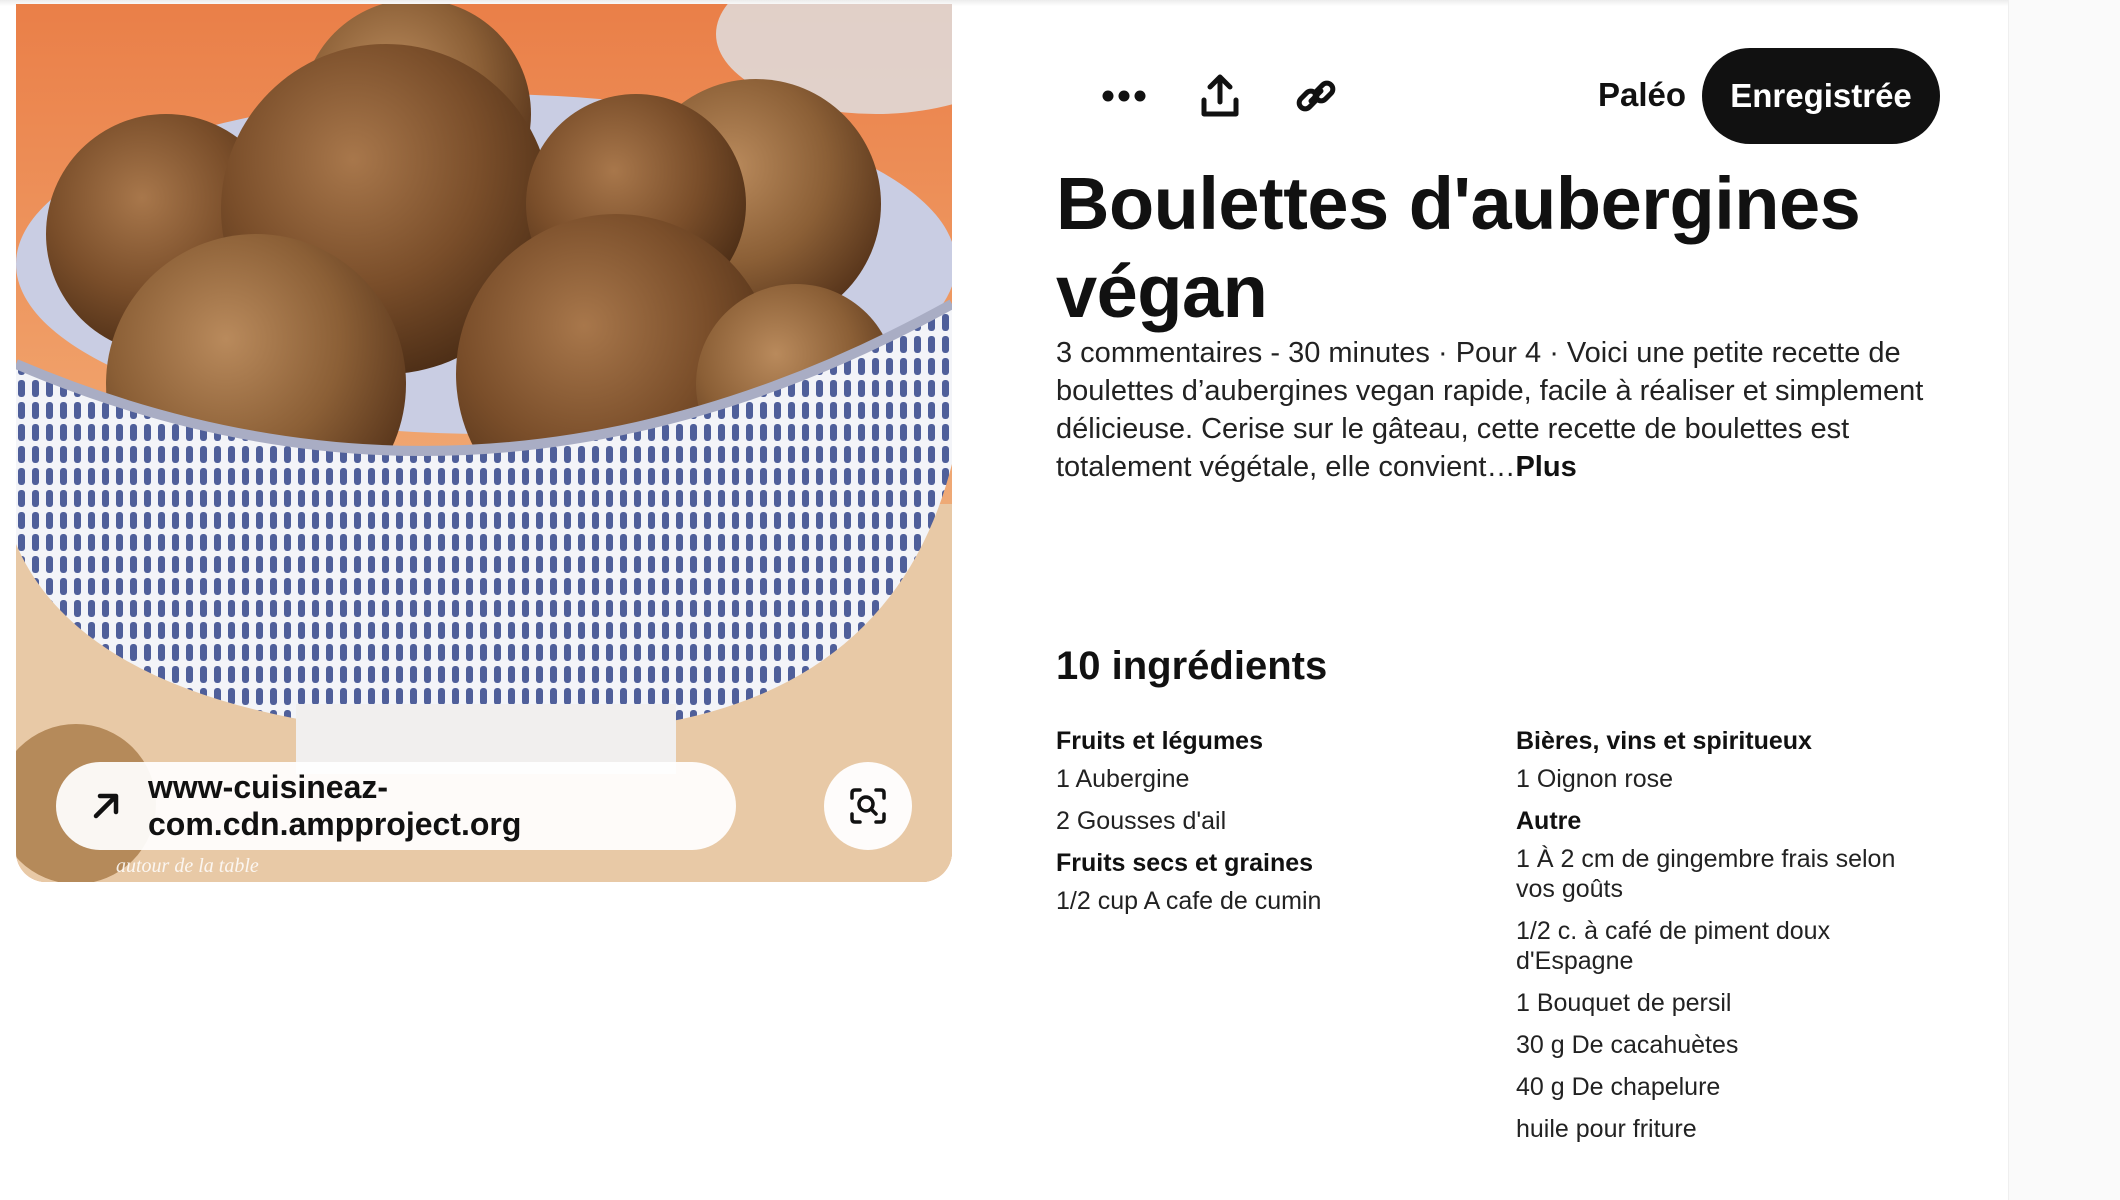  I want to click on ingredient-group-title: Bières, vins et spiritueux, so click(1664, 741).